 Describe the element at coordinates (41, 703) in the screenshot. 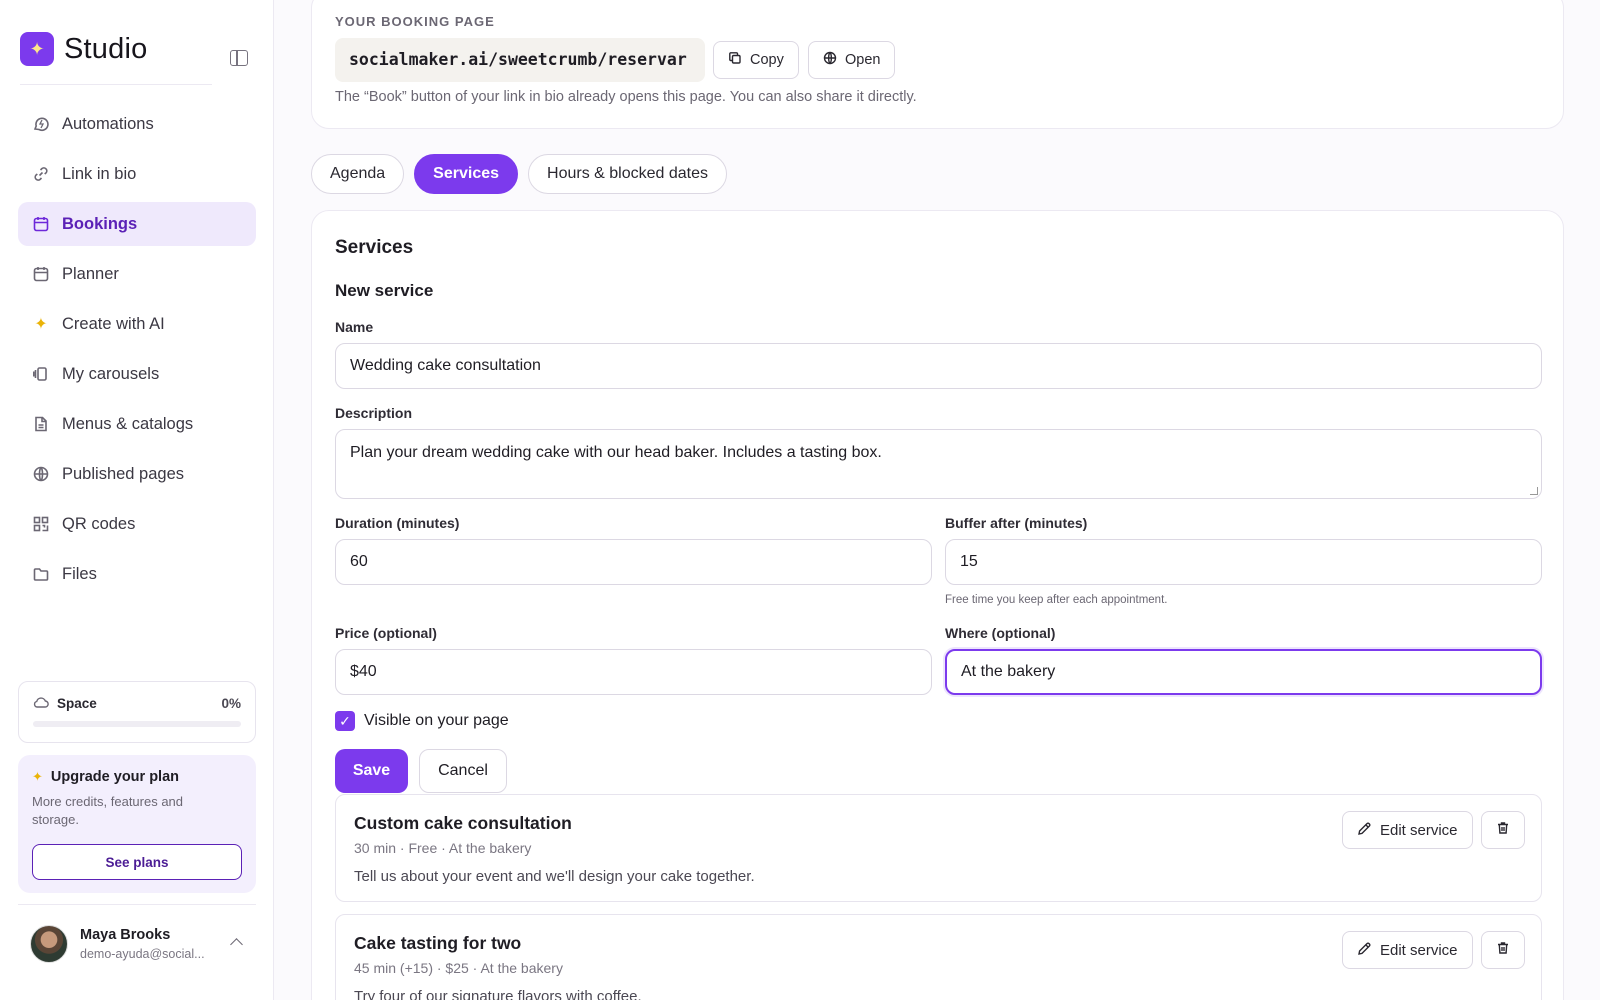

I see `cloud-icon` at that location.